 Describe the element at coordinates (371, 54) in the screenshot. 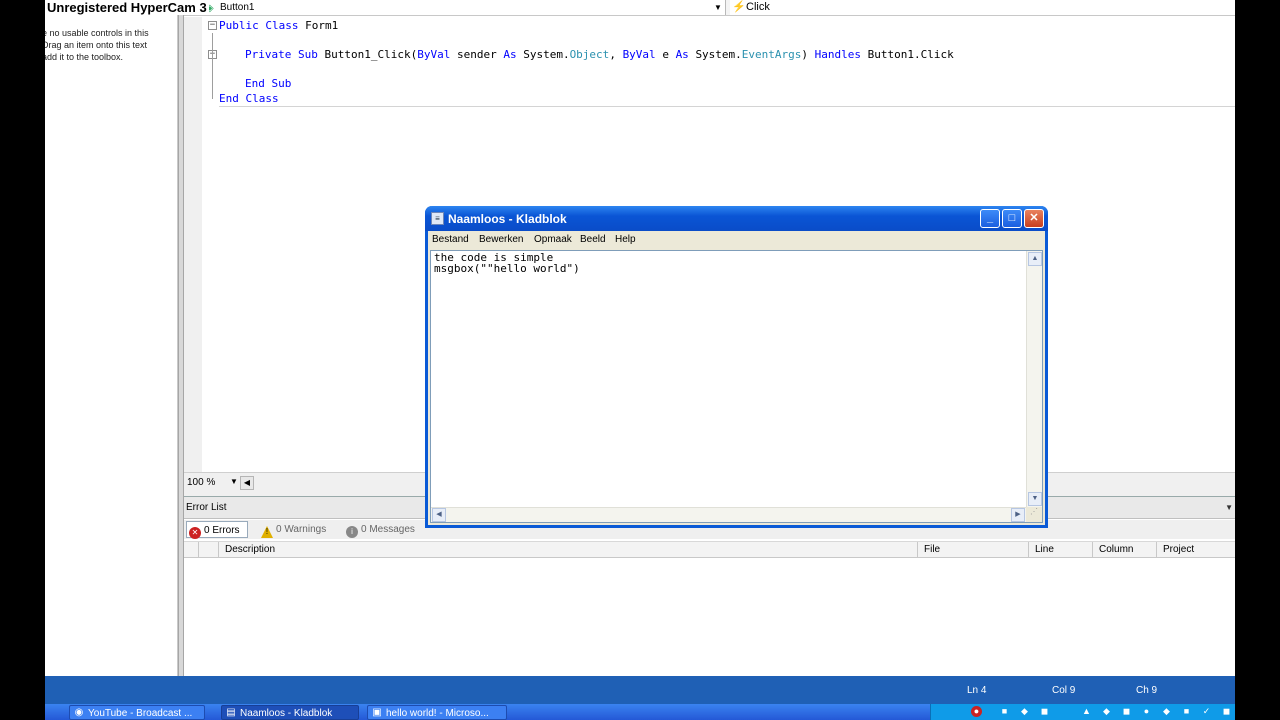

I see `identifier: Button1_Click(` at that location.